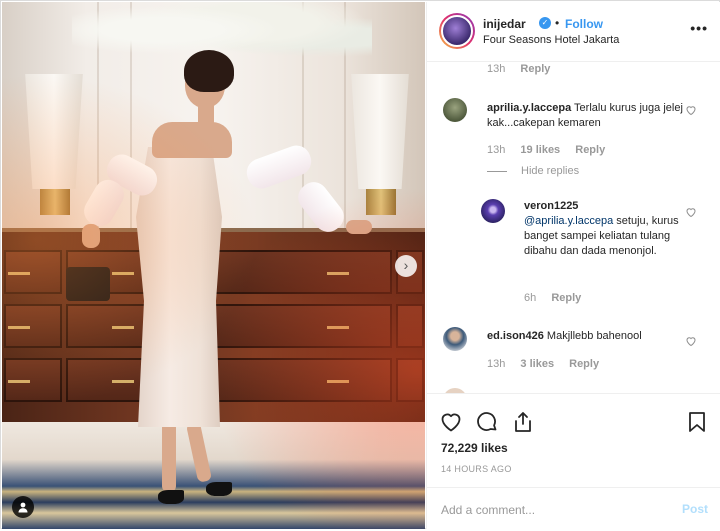 The height and width of the screenshot is (531, 720). Describe the element at coordinates (518, 69) in the screenshot. I see `comment-meta: 13h Reply` at that location.